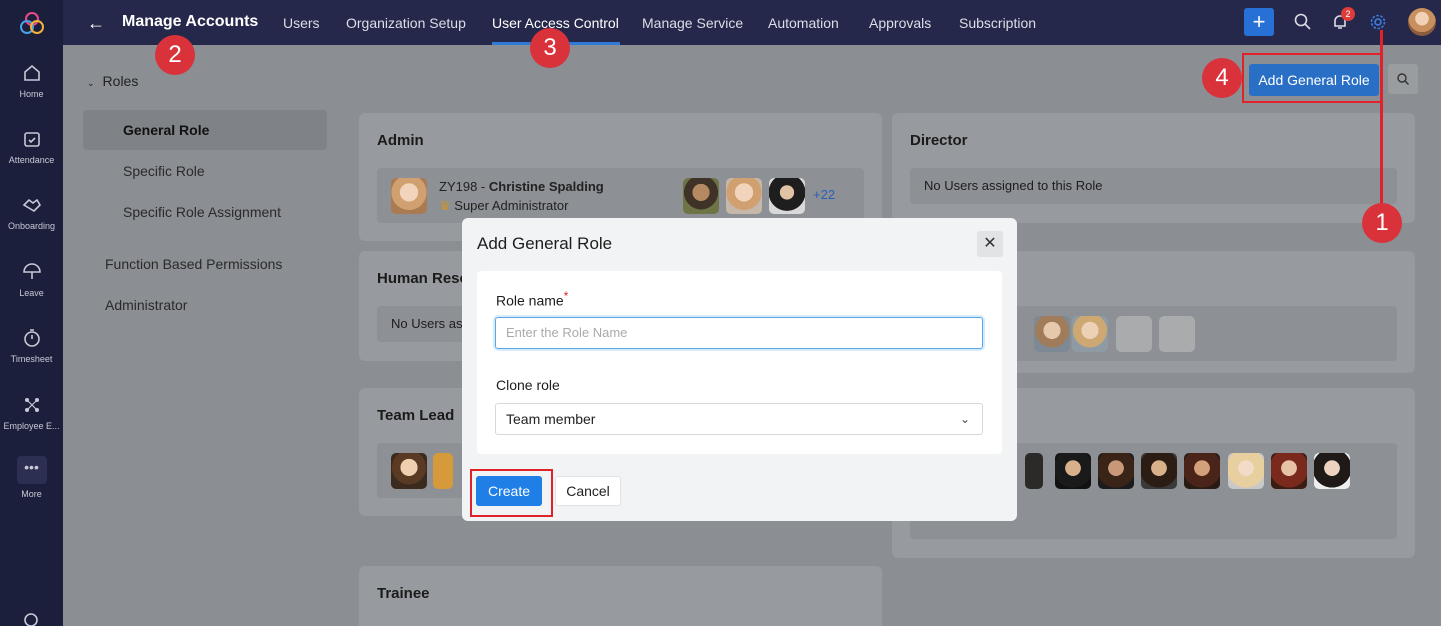  What do you see at coordinates (511, 493) in the screenshot?
I see `annotation-box-create` at bounding box center [511, 493].